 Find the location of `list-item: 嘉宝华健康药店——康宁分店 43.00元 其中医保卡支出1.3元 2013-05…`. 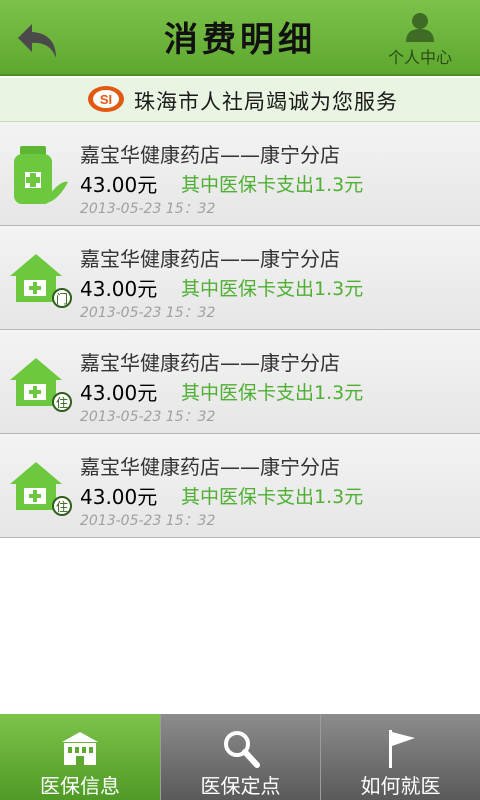

list-item: 嘉宝华健康药店——康宁分店 43.00元 其中医保卡支出1.3元 2013-05… is located at coordinates (240, 174).